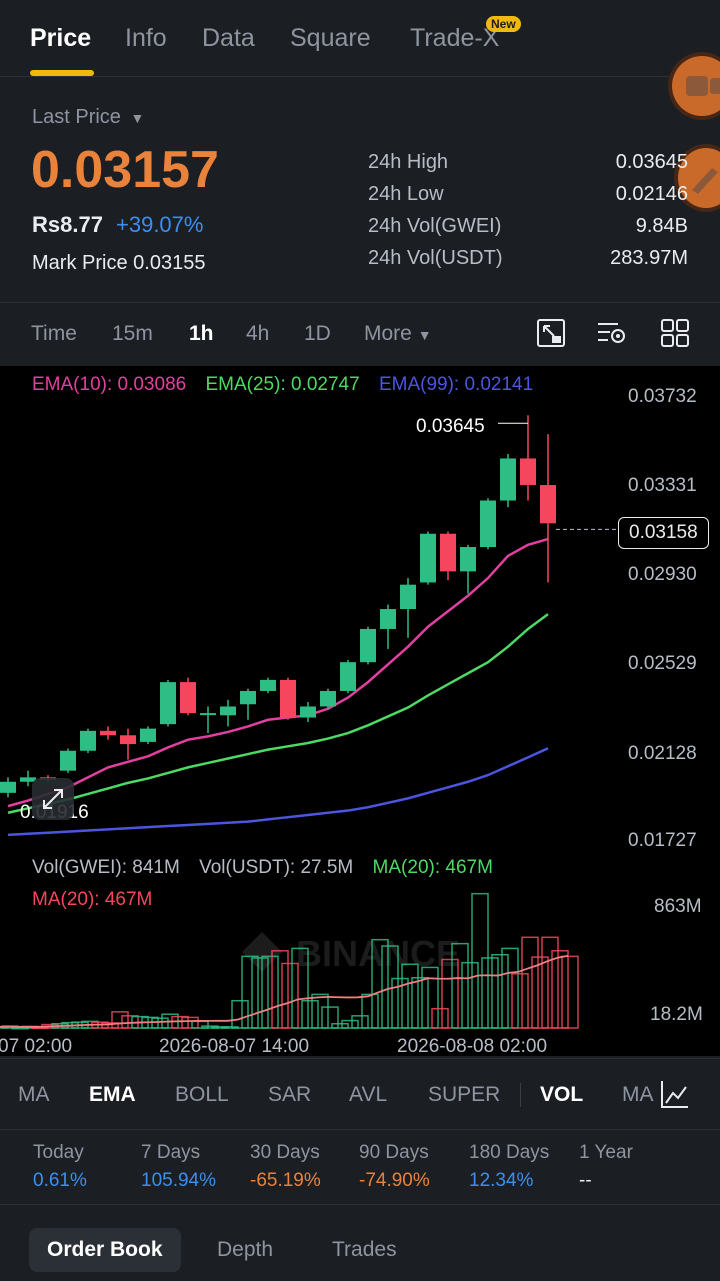 This screenshot has width=720, height=1281. Describe the element at coordinates (109, 384) in the screenshot. I see `ema10-label: EMA(10): 0.03086` at that location.